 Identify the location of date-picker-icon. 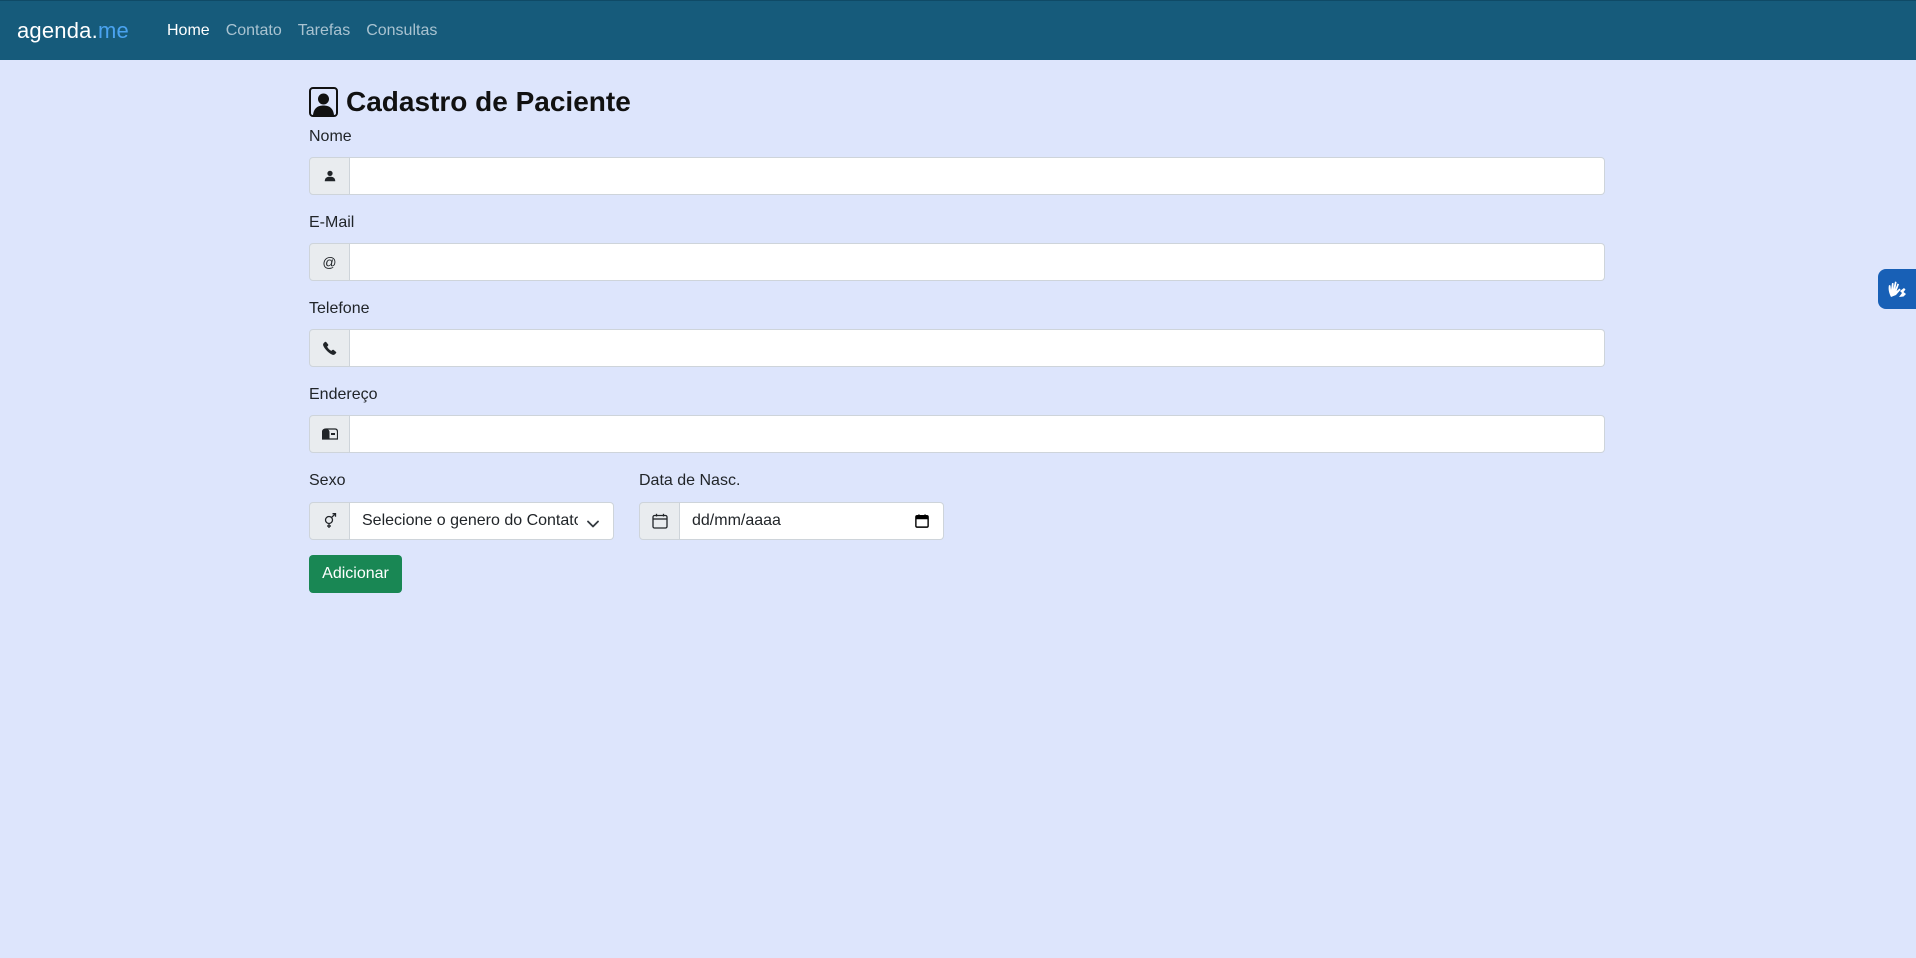
(922, 523).